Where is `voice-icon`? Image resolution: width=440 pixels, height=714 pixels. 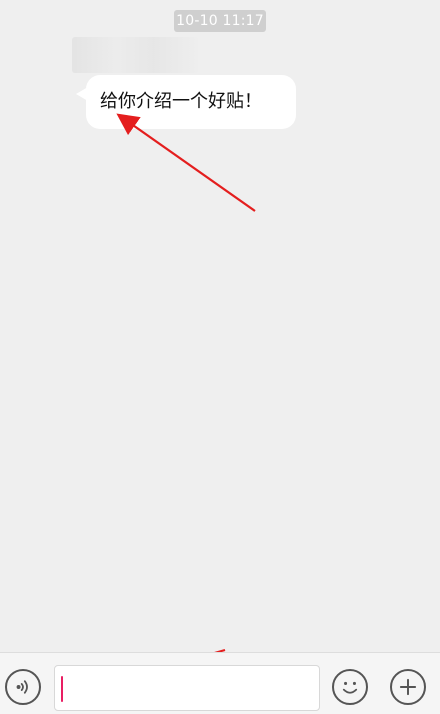
voice-icon is located at coordinates (22, 687).